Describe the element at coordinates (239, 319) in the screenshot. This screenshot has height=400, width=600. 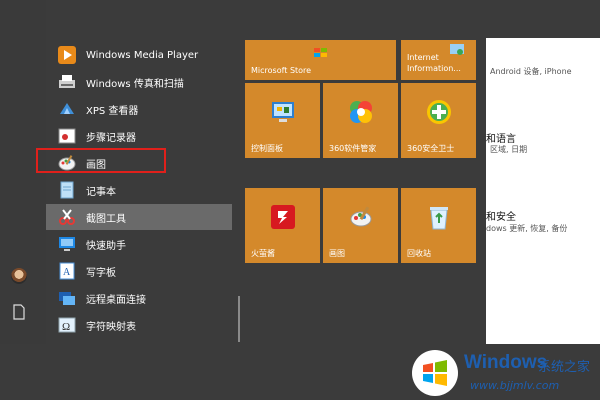
I see `app-list-scrollbar` at that location.